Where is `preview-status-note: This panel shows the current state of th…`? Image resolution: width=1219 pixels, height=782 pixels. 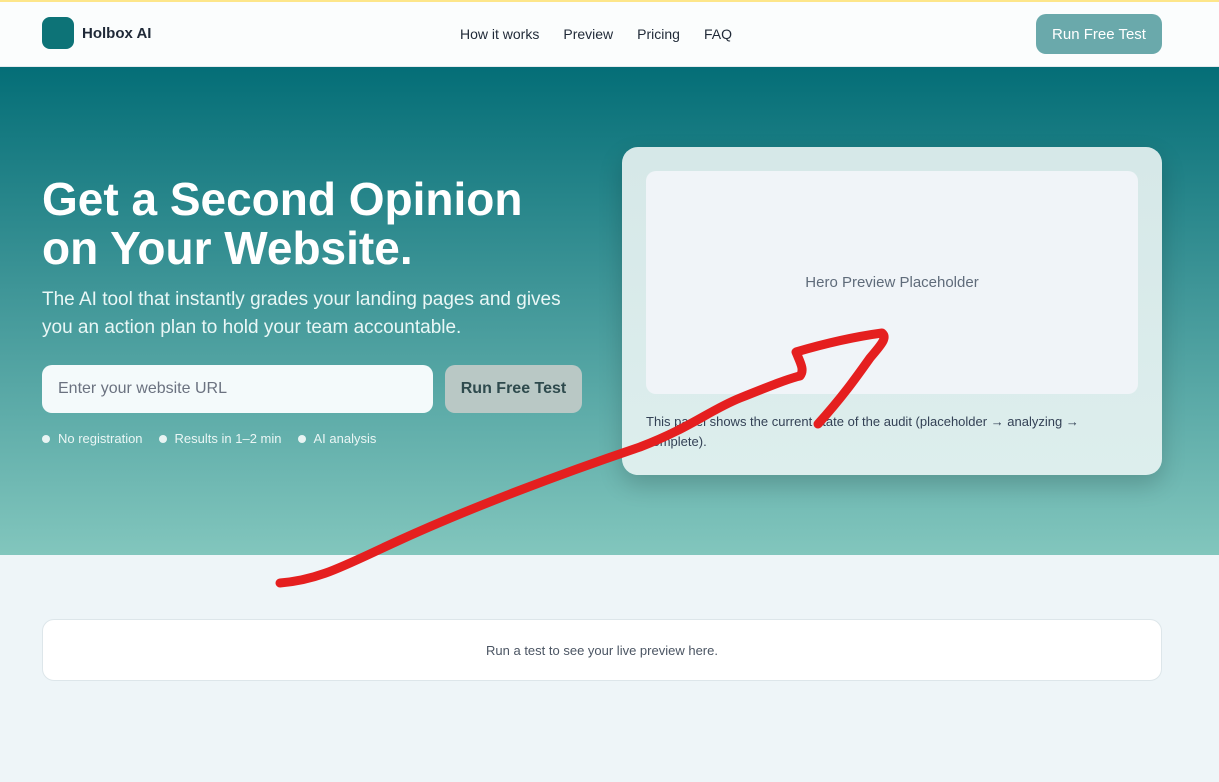 preview-status-note: This panel shows the current state of th… is located at coordinates (862, 431).